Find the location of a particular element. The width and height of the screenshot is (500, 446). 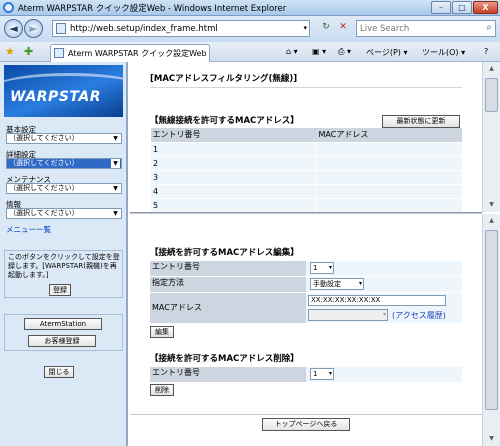

mac-address-input: XX:XX:XX:XX:XX:XX is located at coordinates (377, 300).